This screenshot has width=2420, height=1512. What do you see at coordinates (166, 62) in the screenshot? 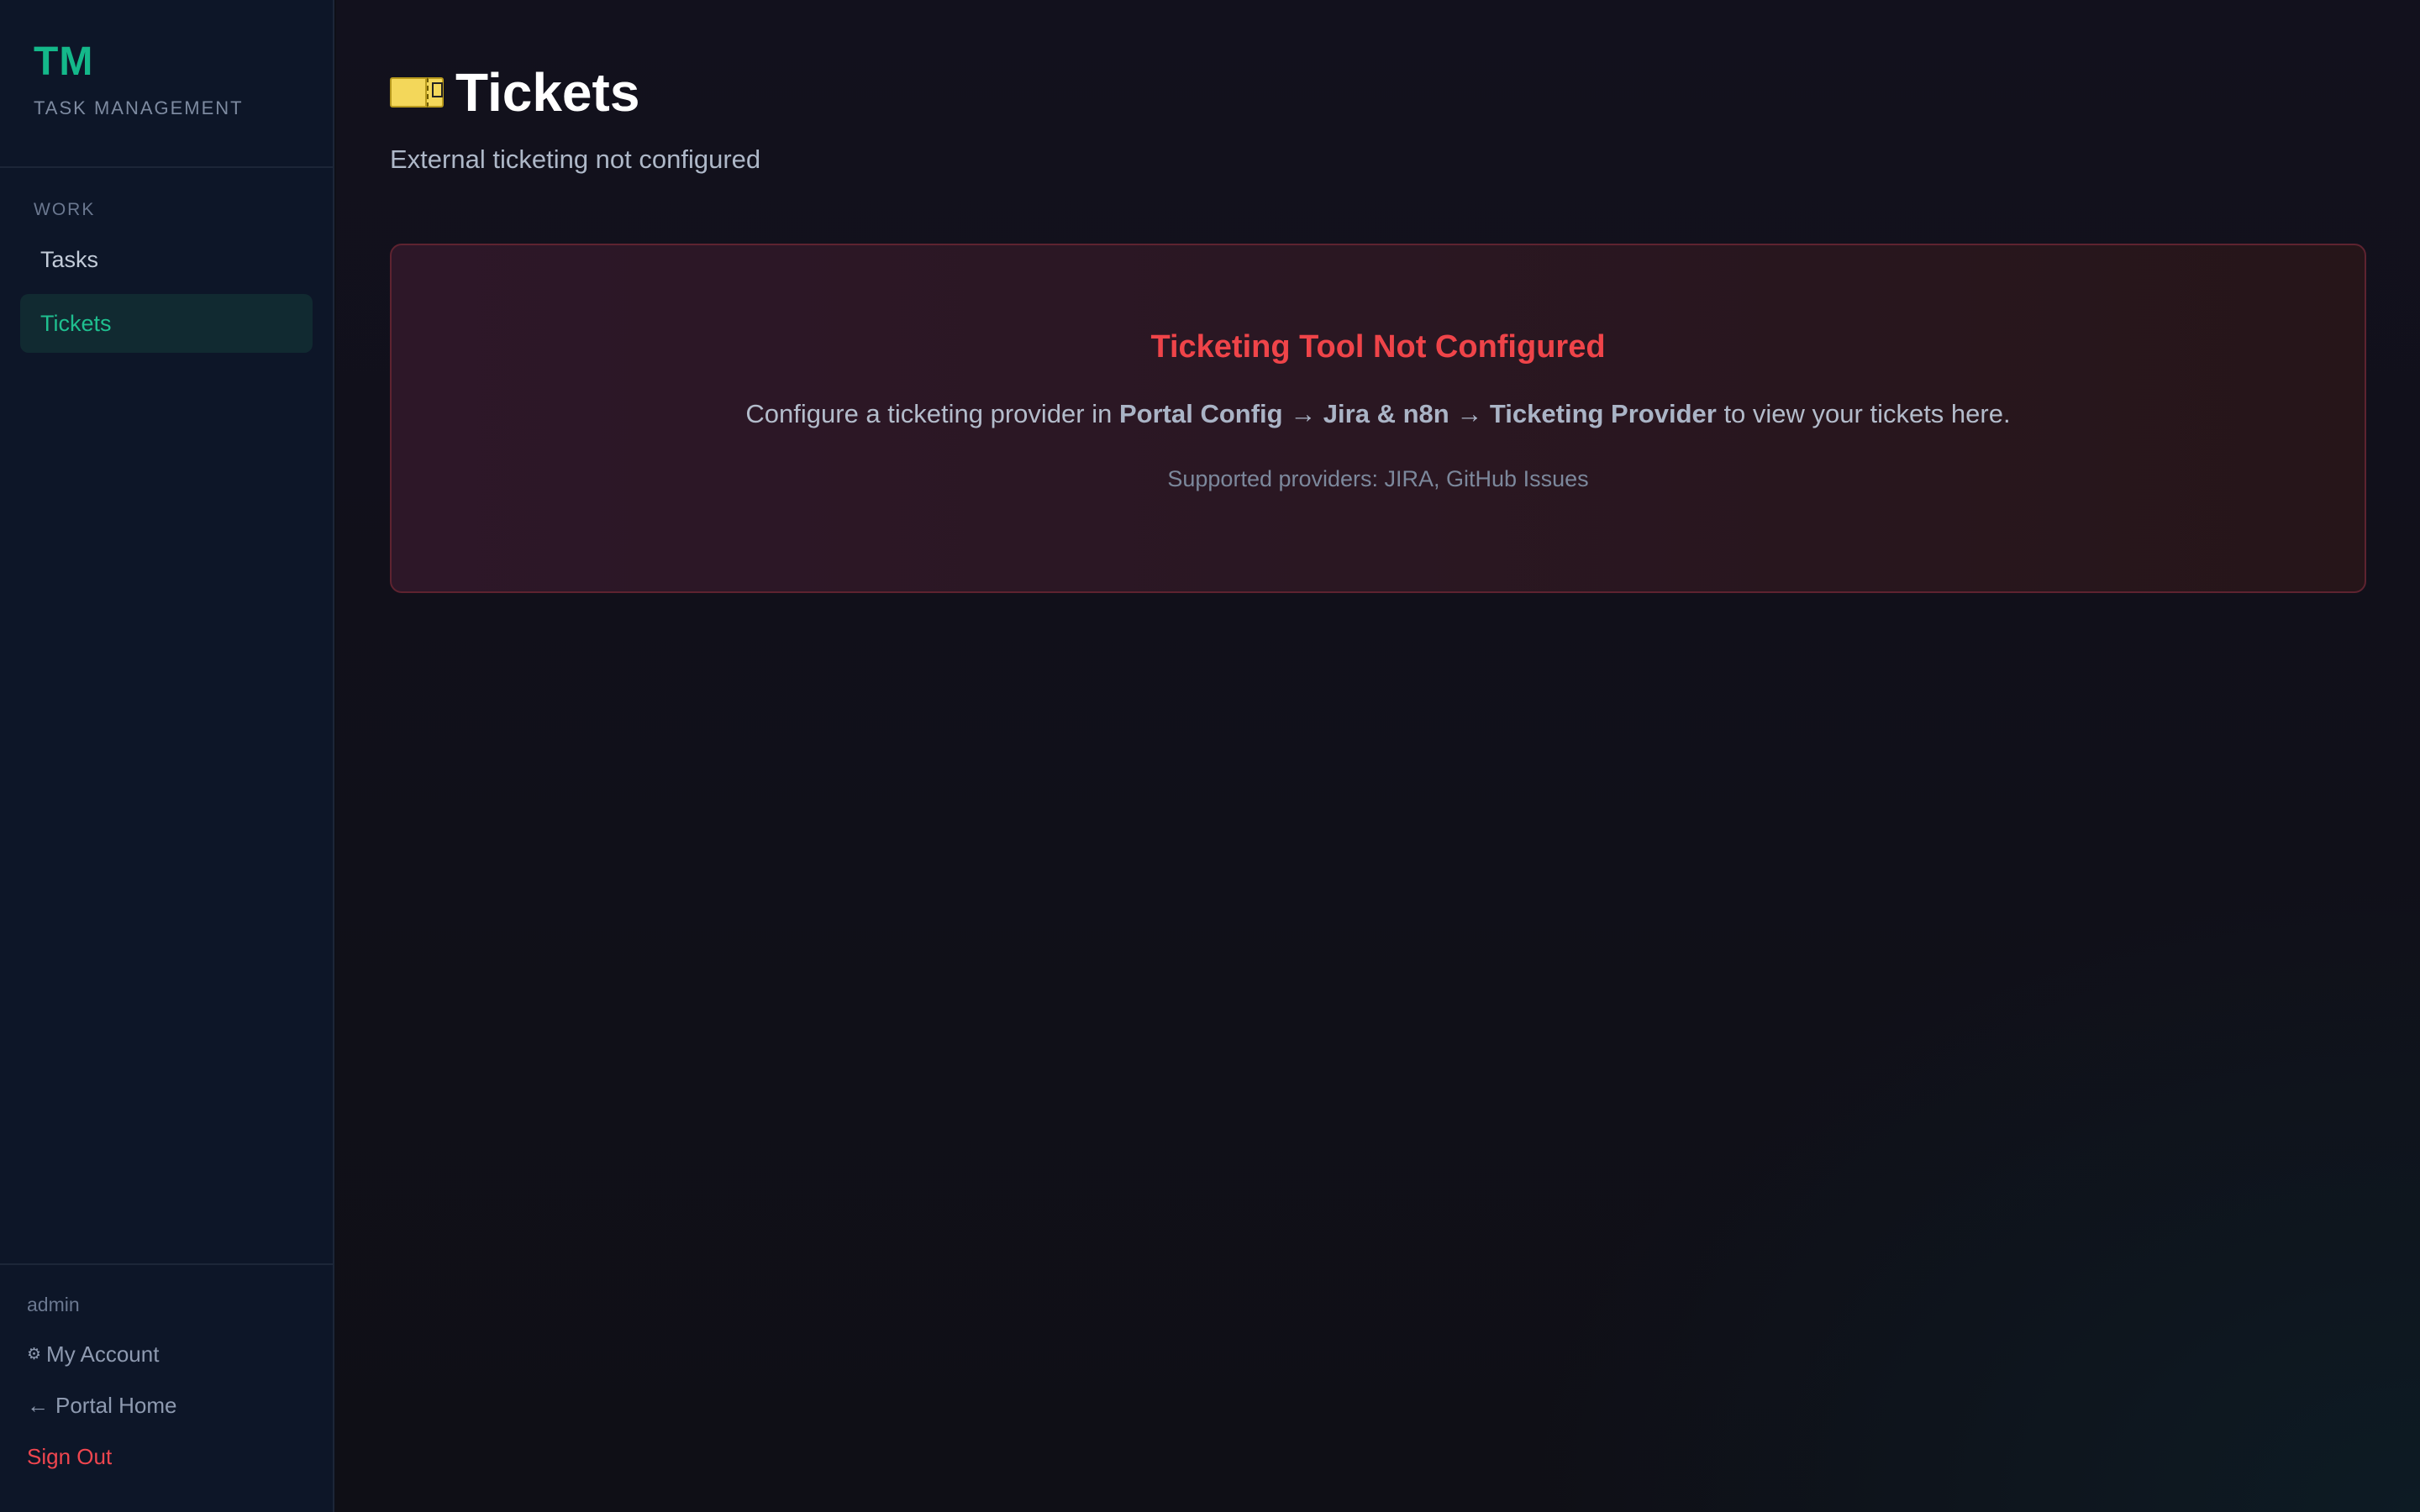
I see `brand-logo: TM` at bounding box center [166, 62].